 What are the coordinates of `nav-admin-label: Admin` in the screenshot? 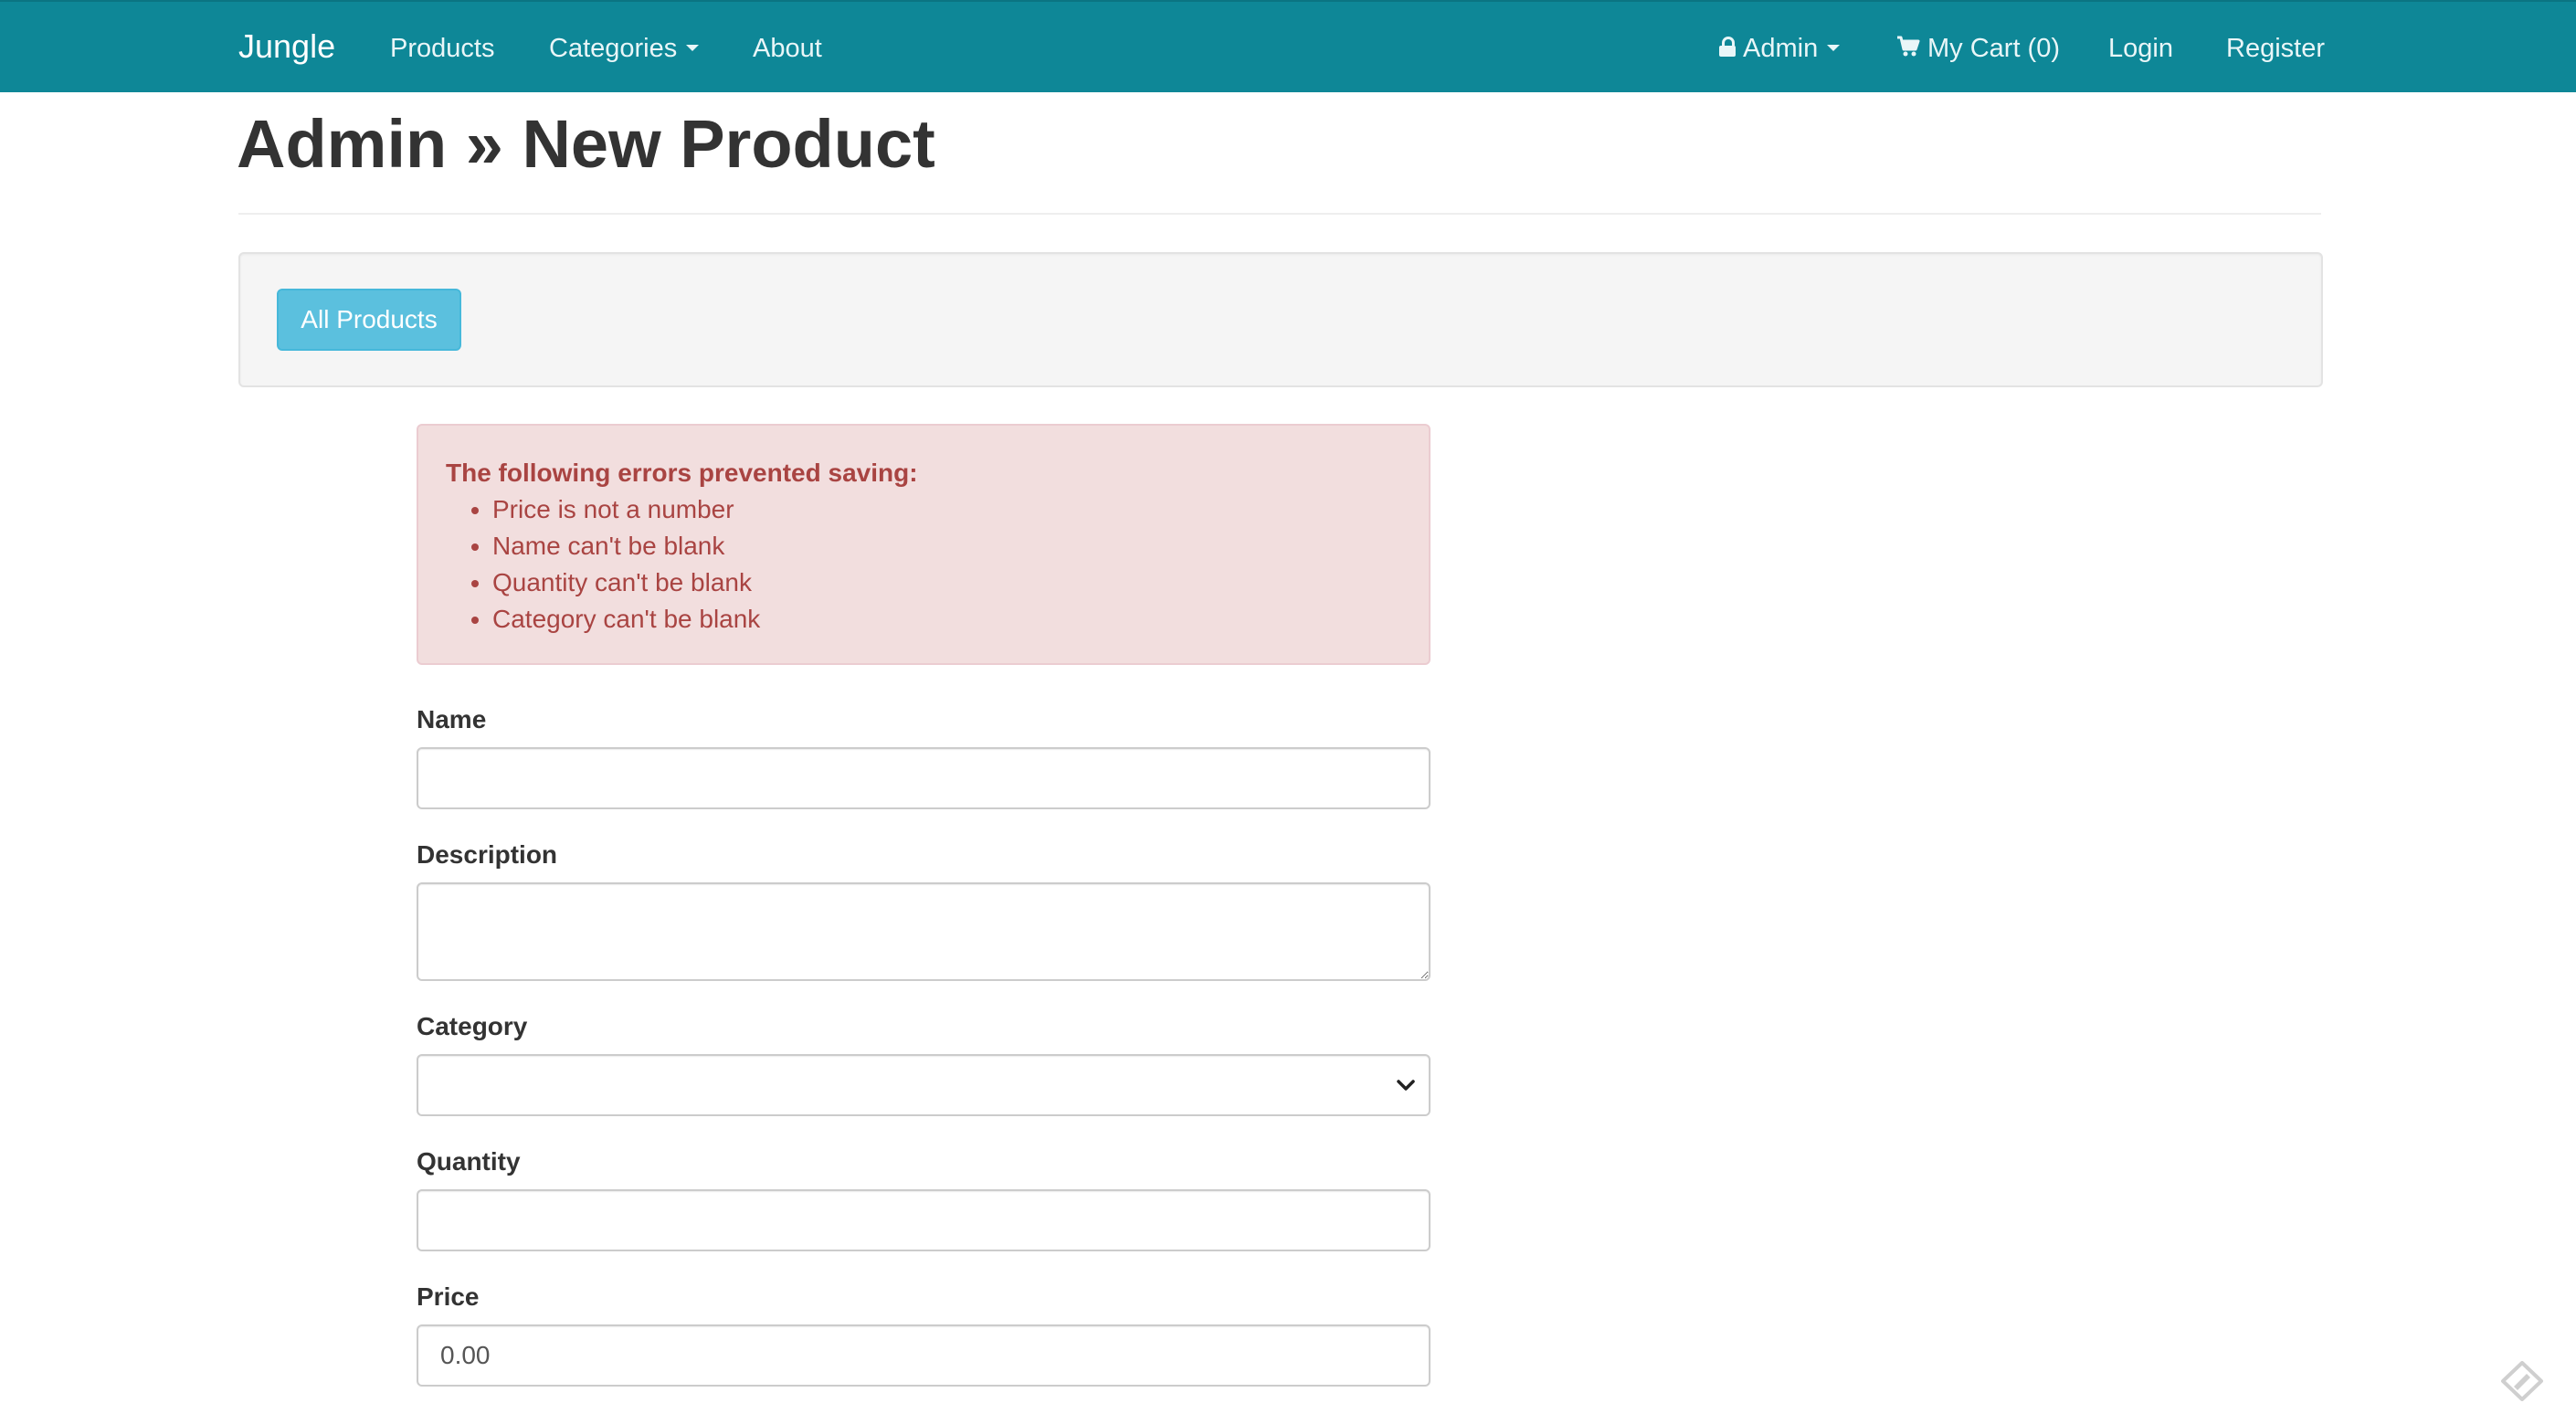 It's located at (1781, 49).